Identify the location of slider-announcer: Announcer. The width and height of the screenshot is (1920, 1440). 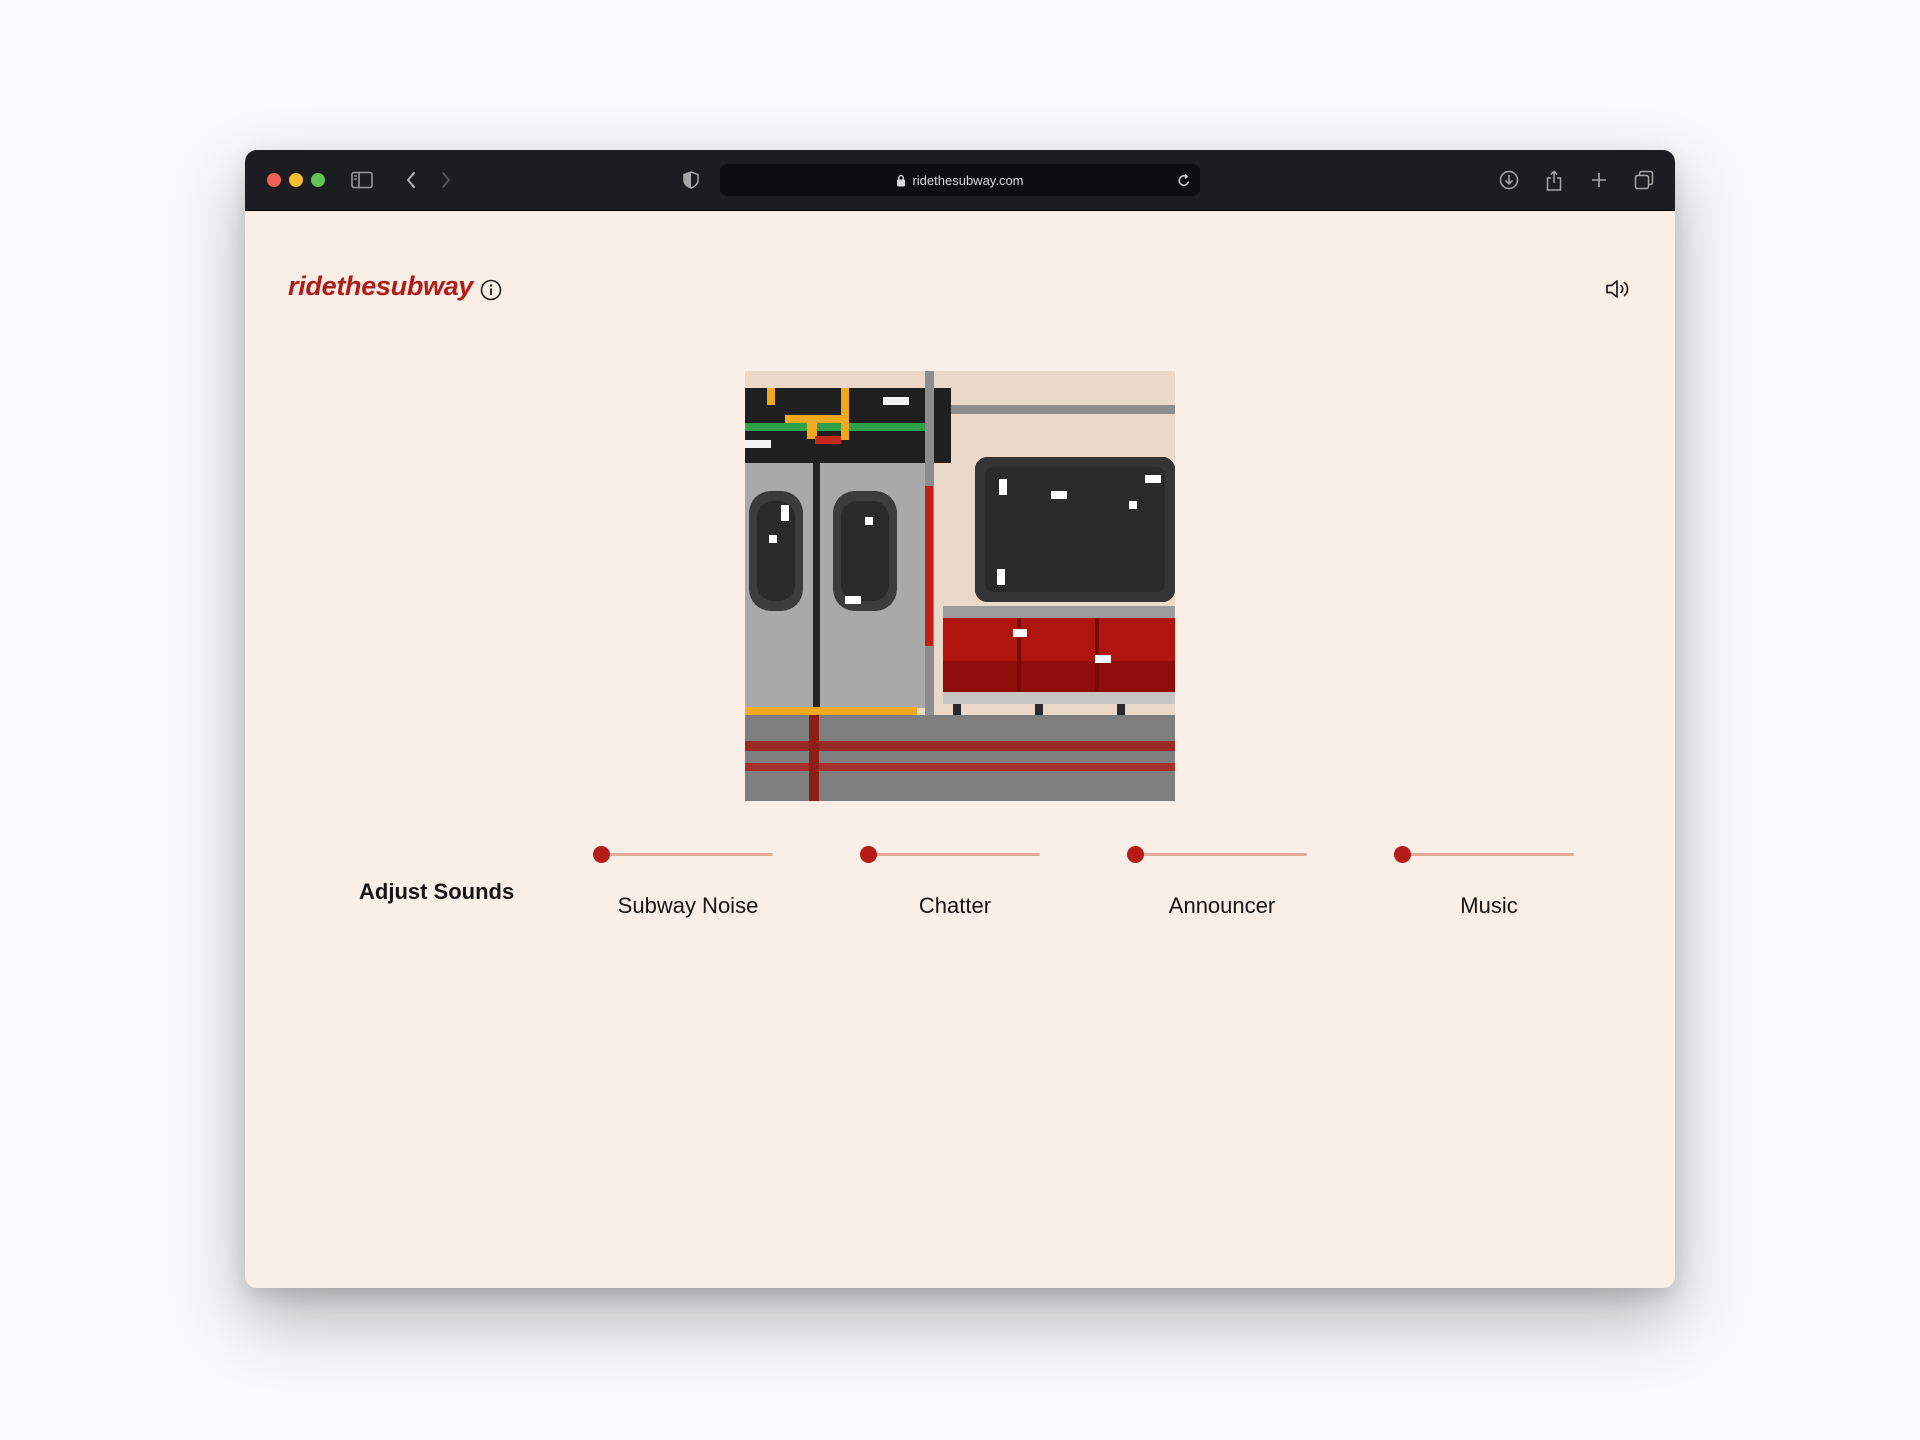
(1222, 883).